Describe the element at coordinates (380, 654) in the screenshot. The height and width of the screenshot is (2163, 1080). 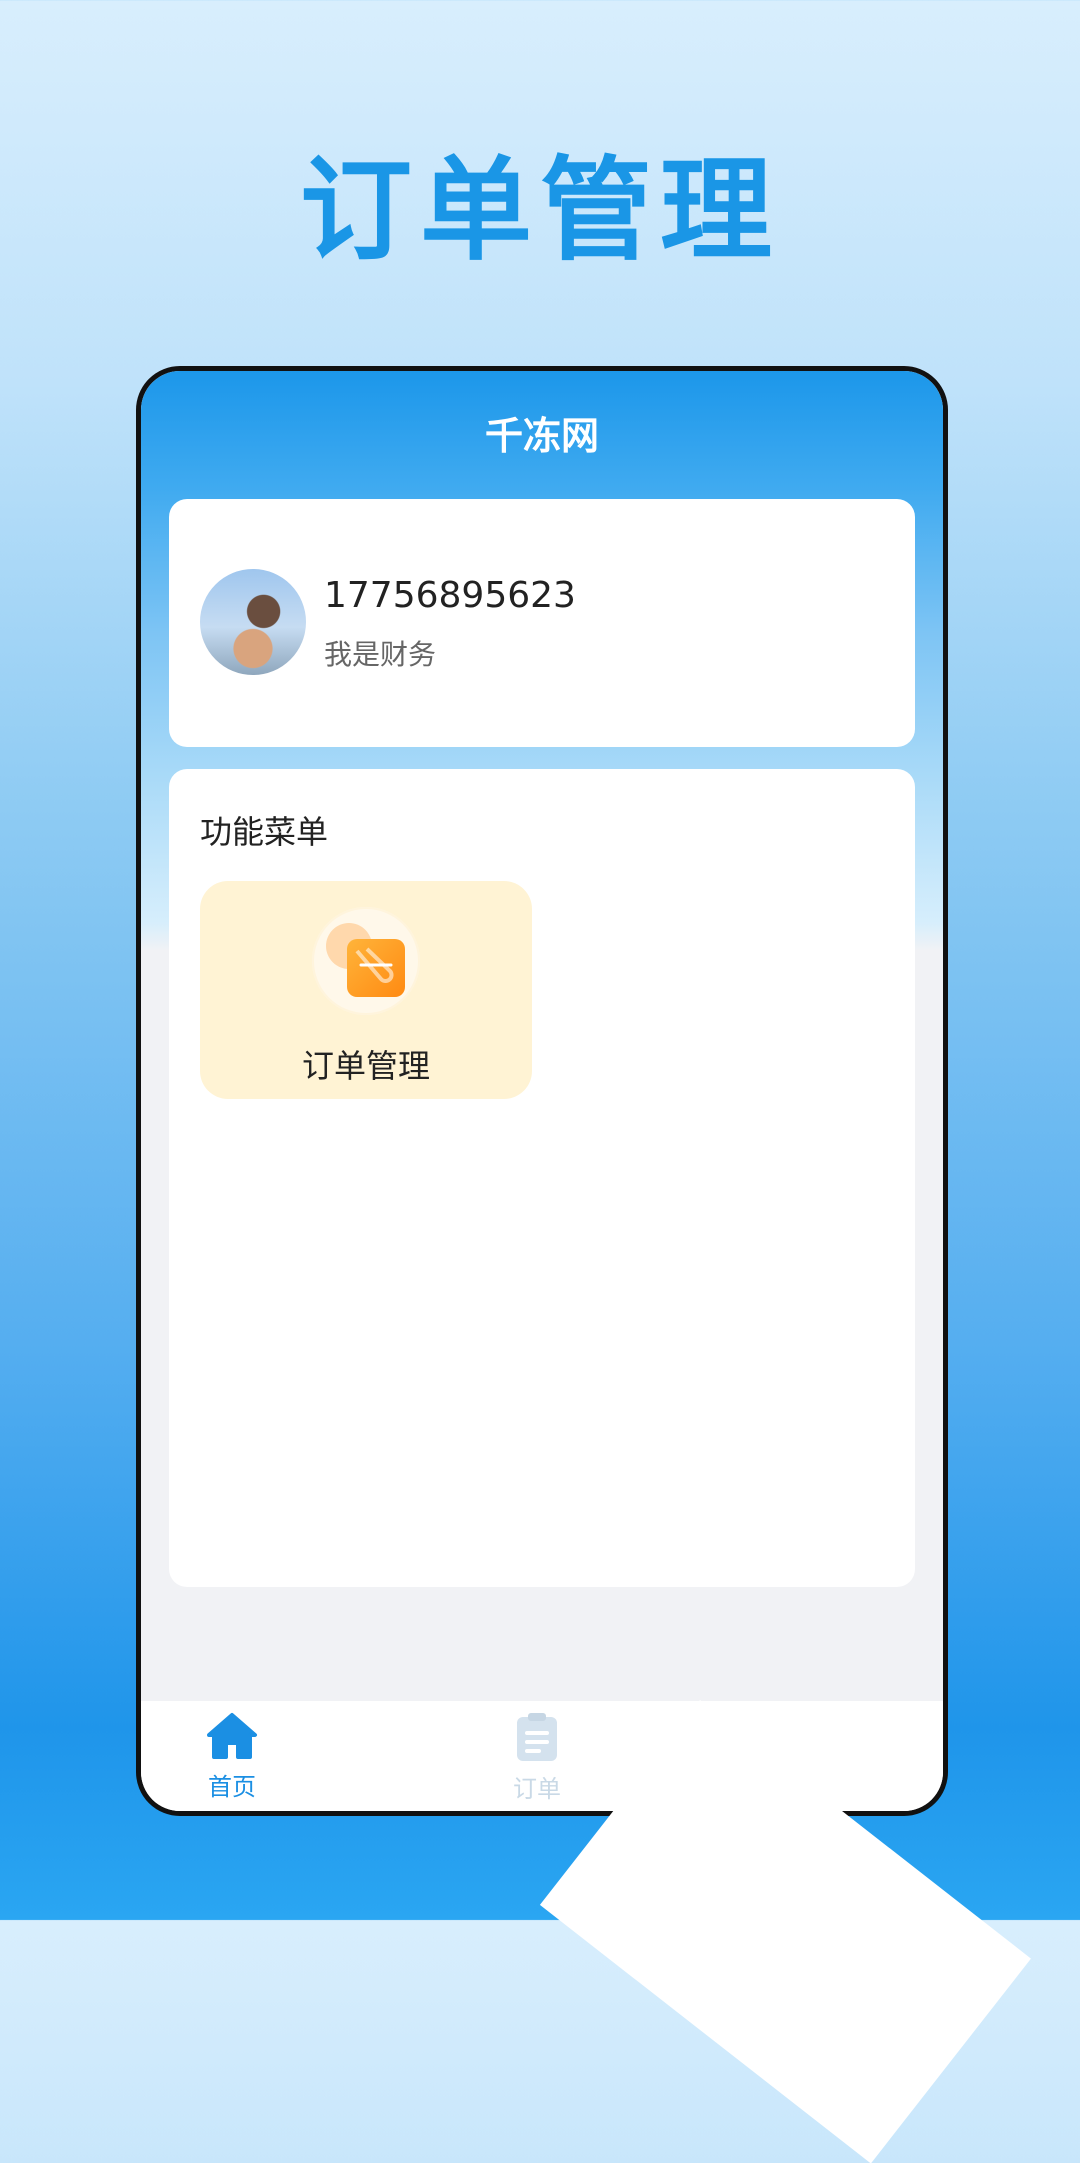
I see `user-role: 我是财务` at that location.